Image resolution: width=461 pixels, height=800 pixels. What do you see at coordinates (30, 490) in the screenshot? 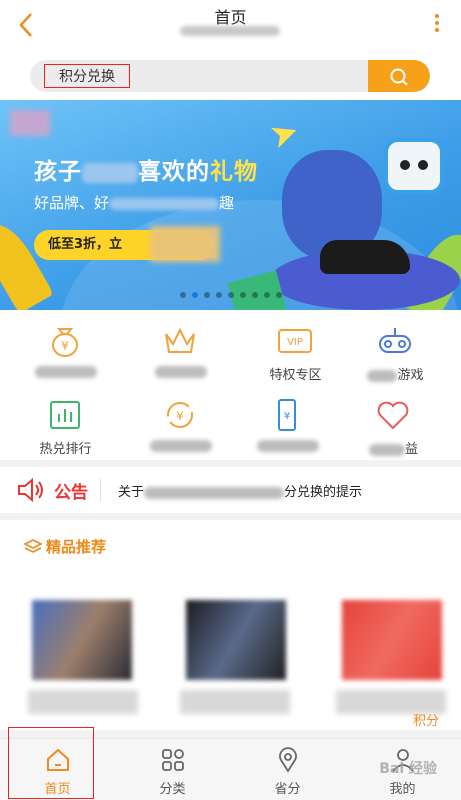
I see `speaker-icon` at bounding box center [30, 490].